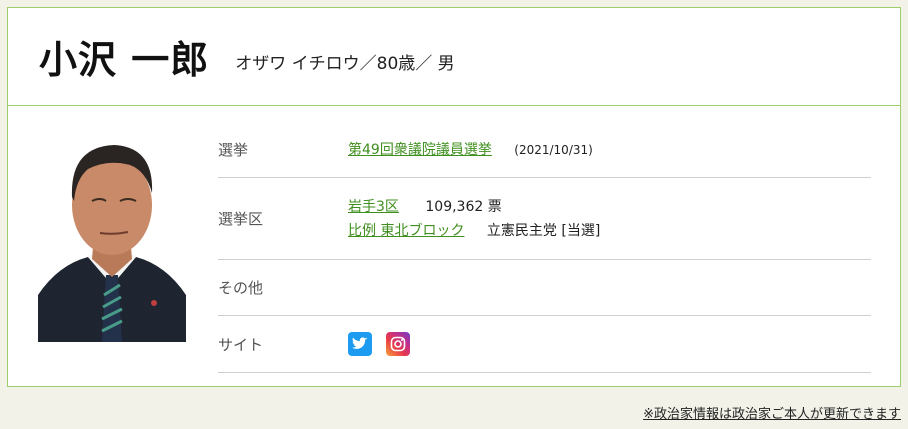  I want to click on instagram-camera-icon, so click(398, 344).